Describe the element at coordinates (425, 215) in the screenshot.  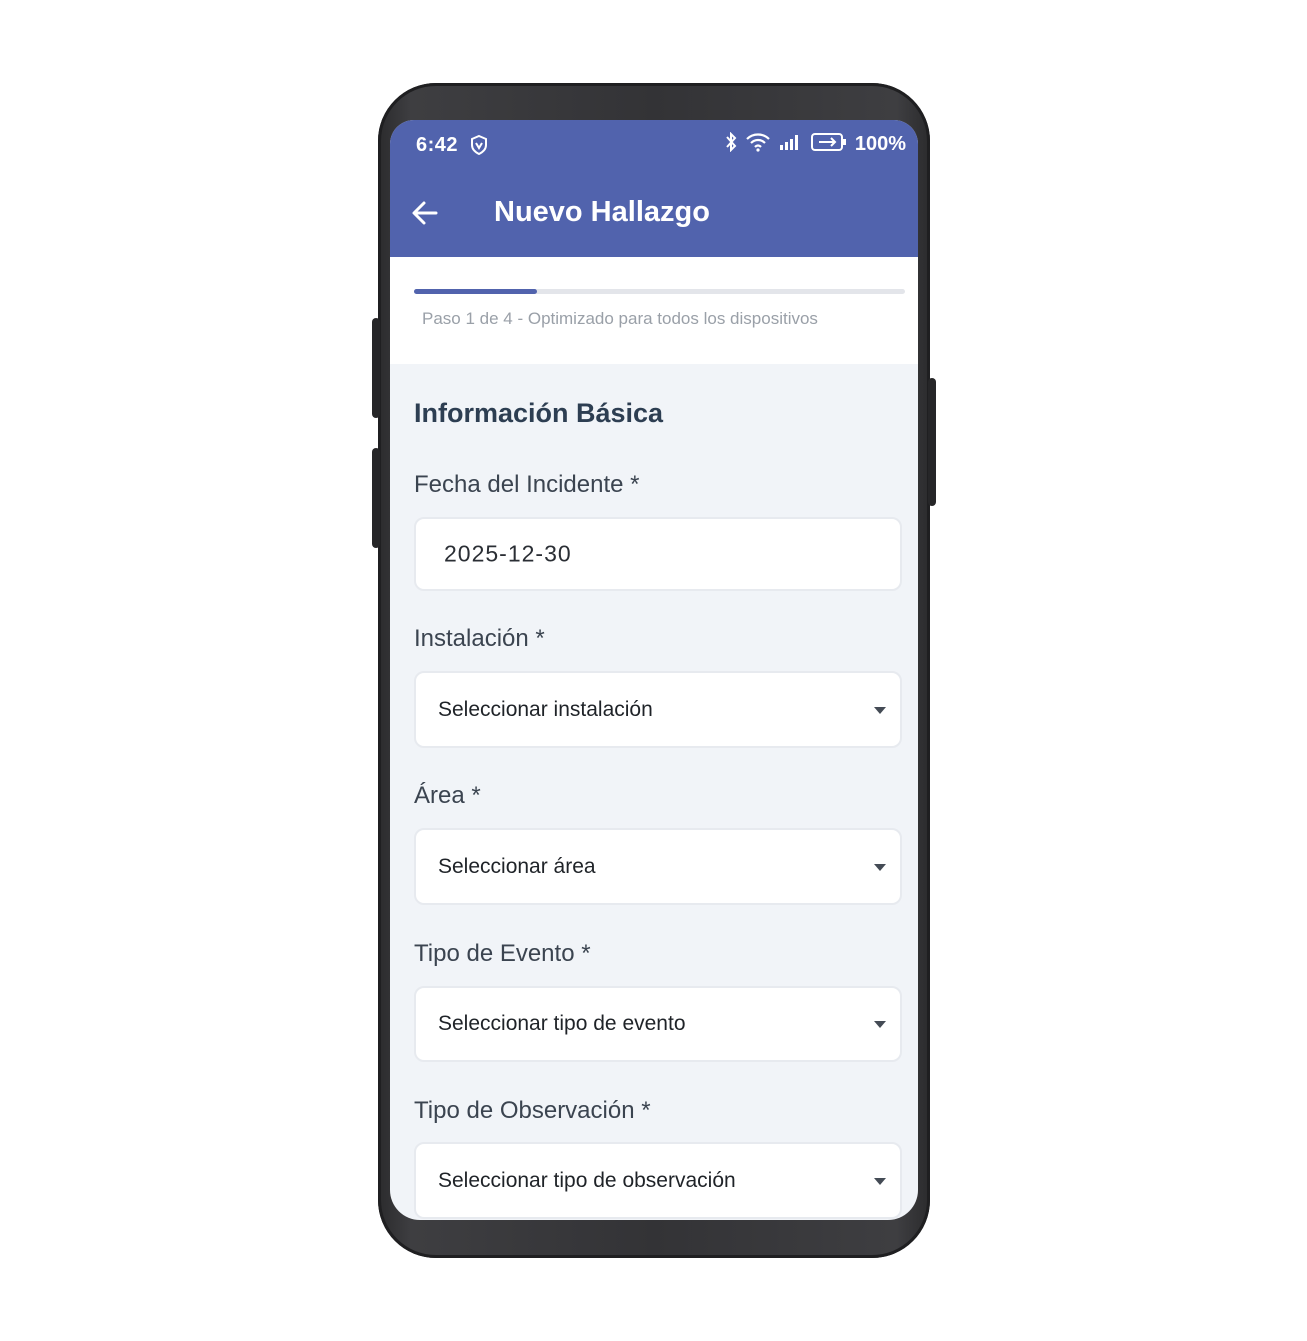
I see `arrow-left-icon` at that location.